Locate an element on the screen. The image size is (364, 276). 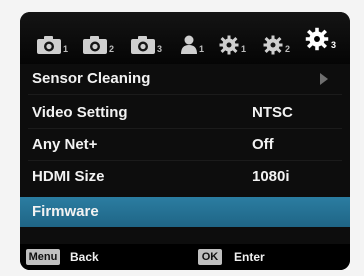
menu-key-badge: Menu is located at coordinates (43, 257).